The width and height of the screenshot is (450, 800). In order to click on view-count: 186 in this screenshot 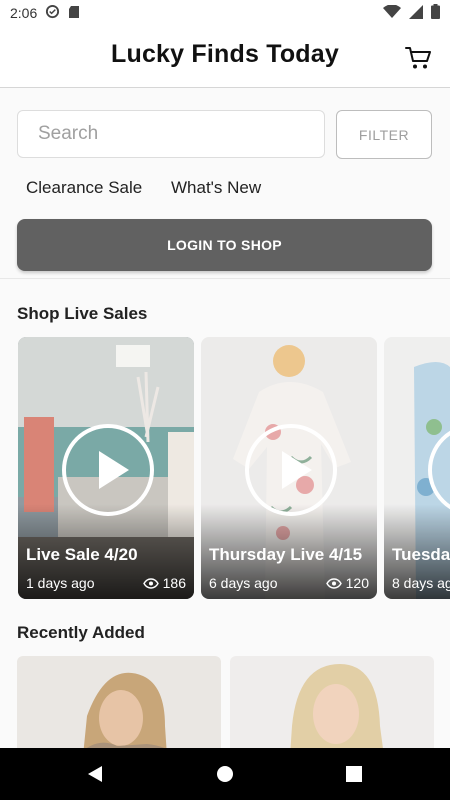, I will do `click(164, 583)`.